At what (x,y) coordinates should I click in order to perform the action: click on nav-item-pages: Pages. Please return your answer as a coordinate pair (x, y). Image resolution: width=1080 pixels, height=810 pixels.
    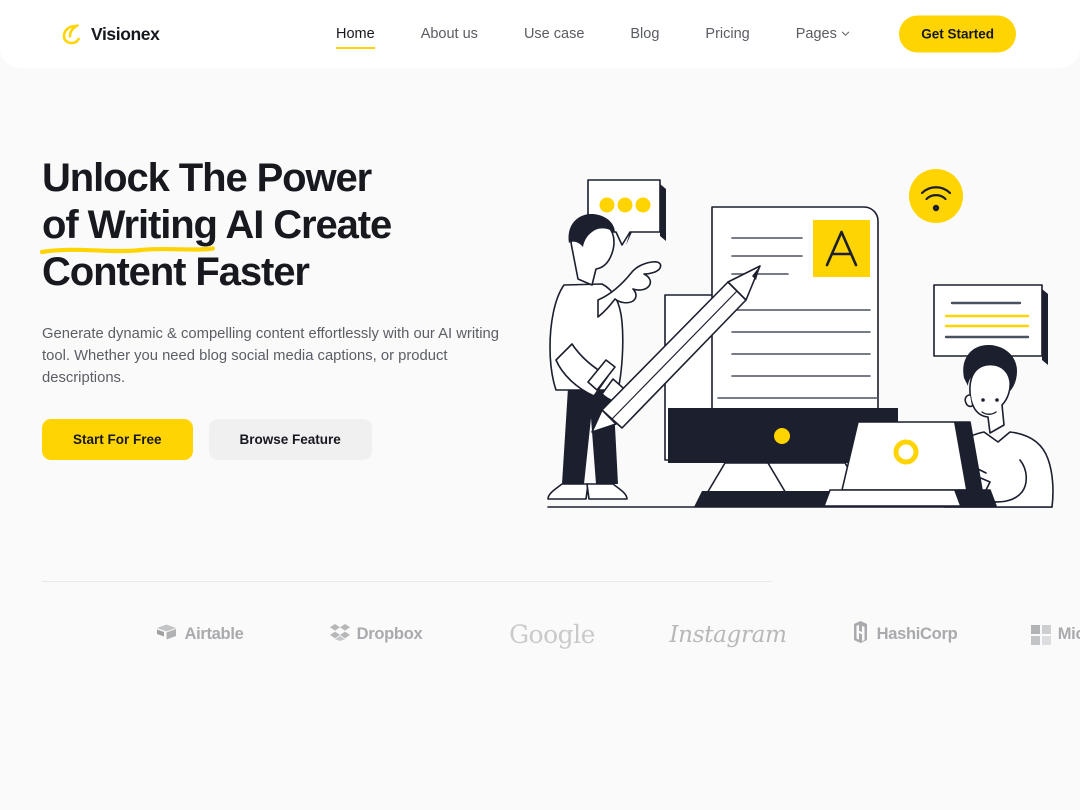
    Looking at the image, I should click on (823, 34).